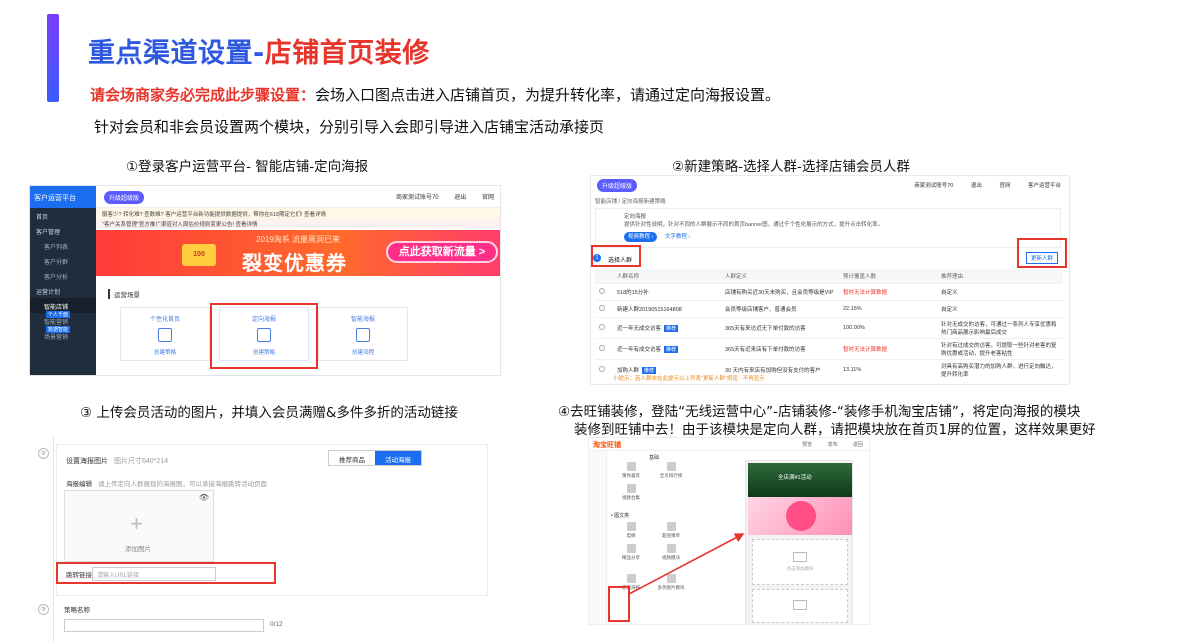 The height and width of the screenshot is (642, 1201). Describe the element at coordinates (264, 336) in the screenshot. I see `highlight-box` at that location.